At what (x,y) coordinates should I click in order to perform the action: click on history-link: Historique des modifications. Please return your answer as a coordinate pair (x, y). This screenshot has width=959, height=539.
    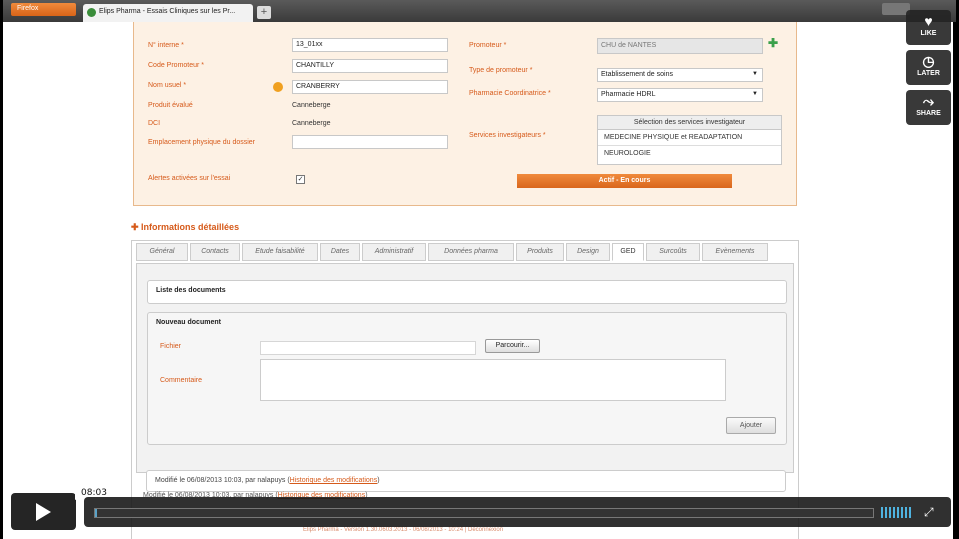
    Looking at the image, I should click on (334, 480).